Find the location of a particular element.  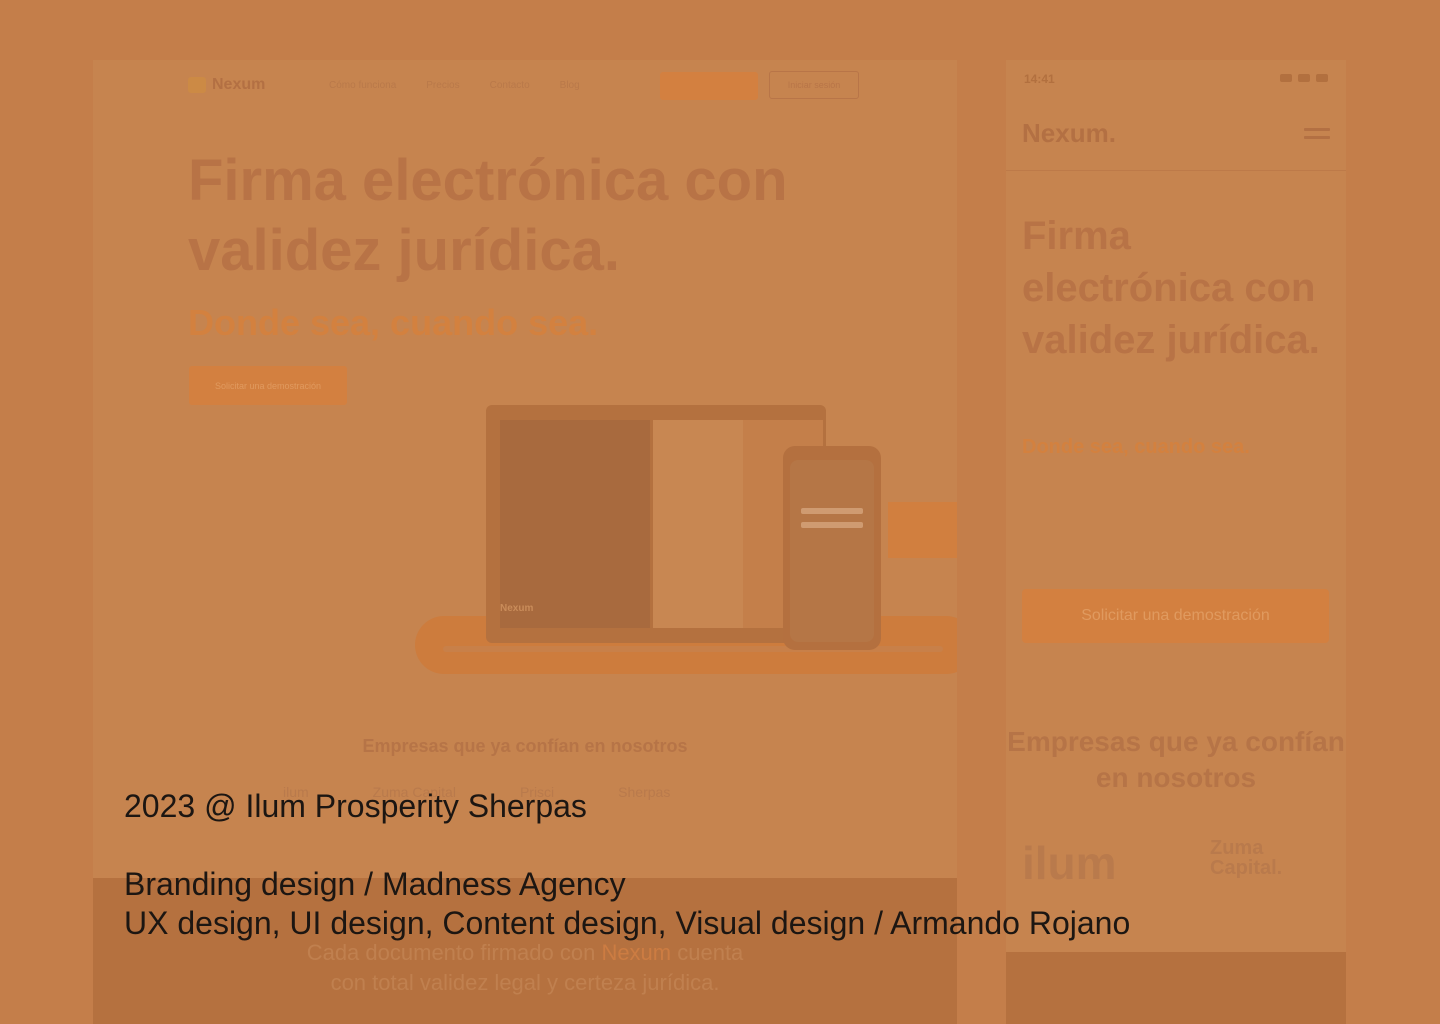

credits-branding-label: Branding design / is located at coordinates (253, 884).